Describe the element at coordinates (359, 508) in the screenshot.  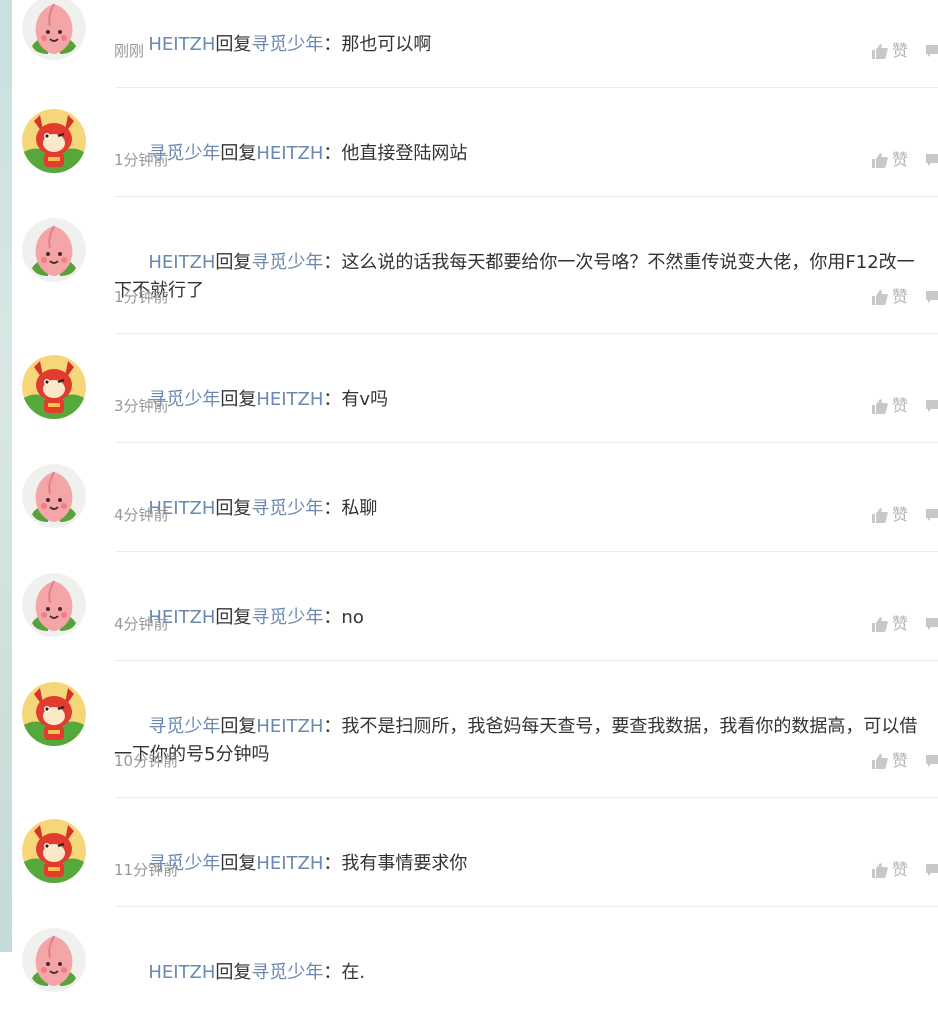
I see `comment-text: 私聊` at that location.